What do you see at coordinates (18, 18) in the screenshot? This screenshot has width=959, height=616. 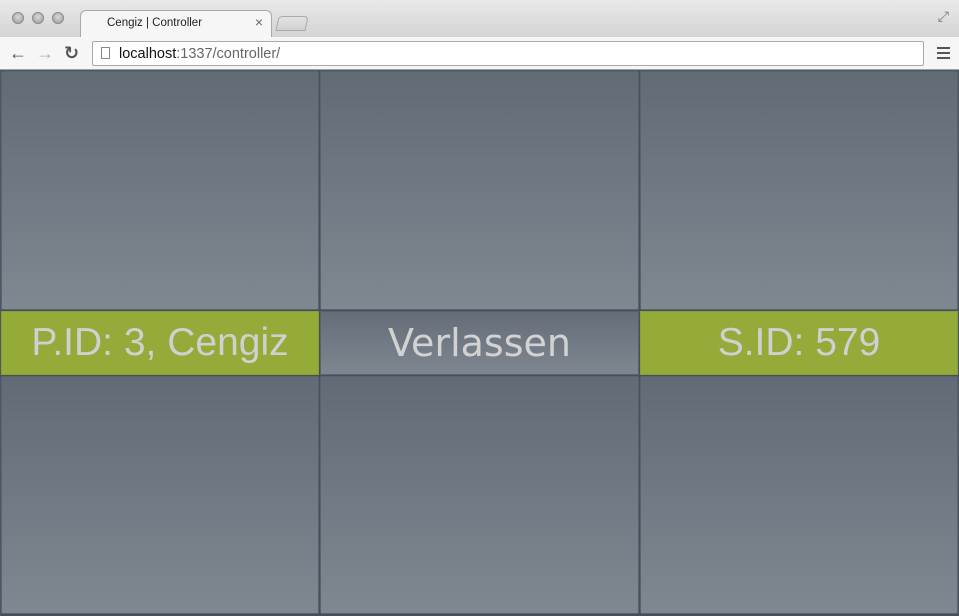 I see `close-window-button` at bounding box center [18, 18].